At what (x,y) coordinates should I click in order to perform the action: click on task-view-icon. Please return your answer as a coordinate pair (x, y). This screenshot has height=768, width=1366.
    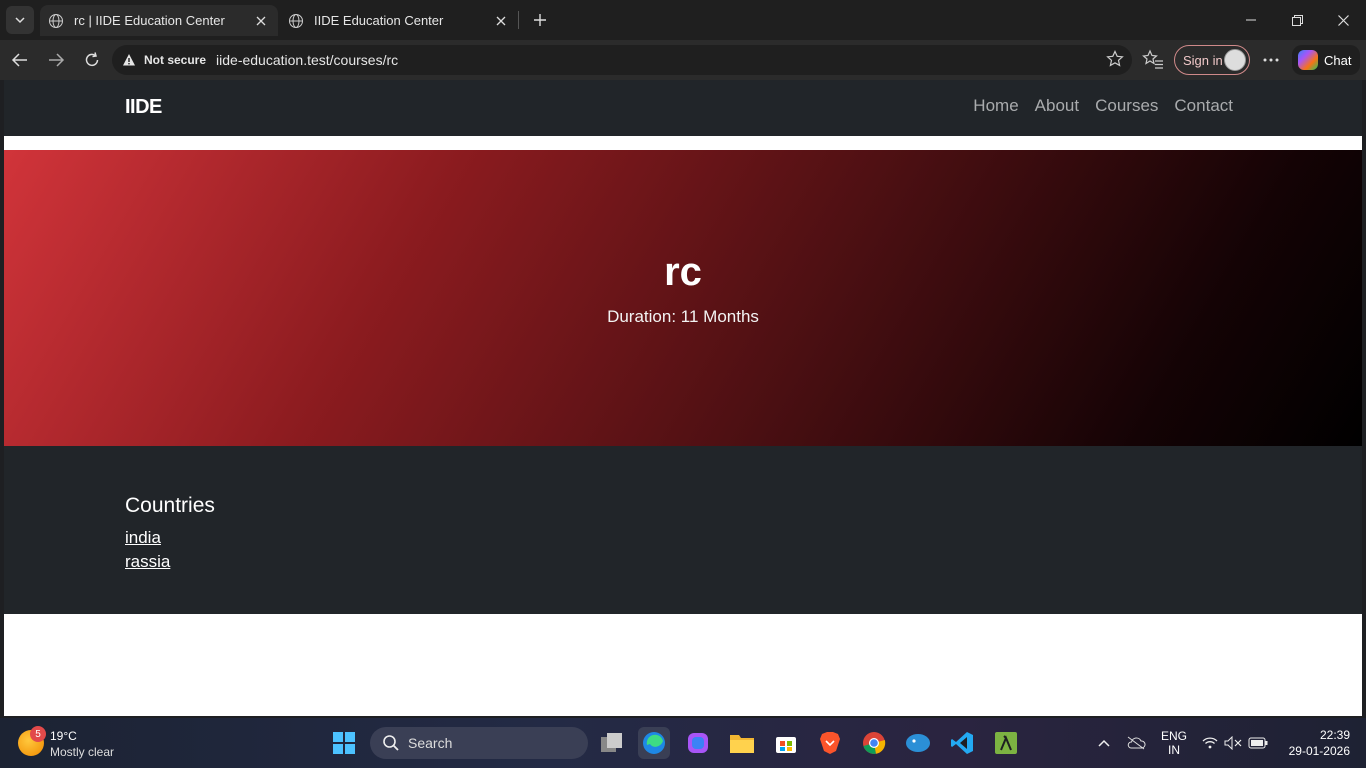
    Looking at the image, I should click on (611, 742).